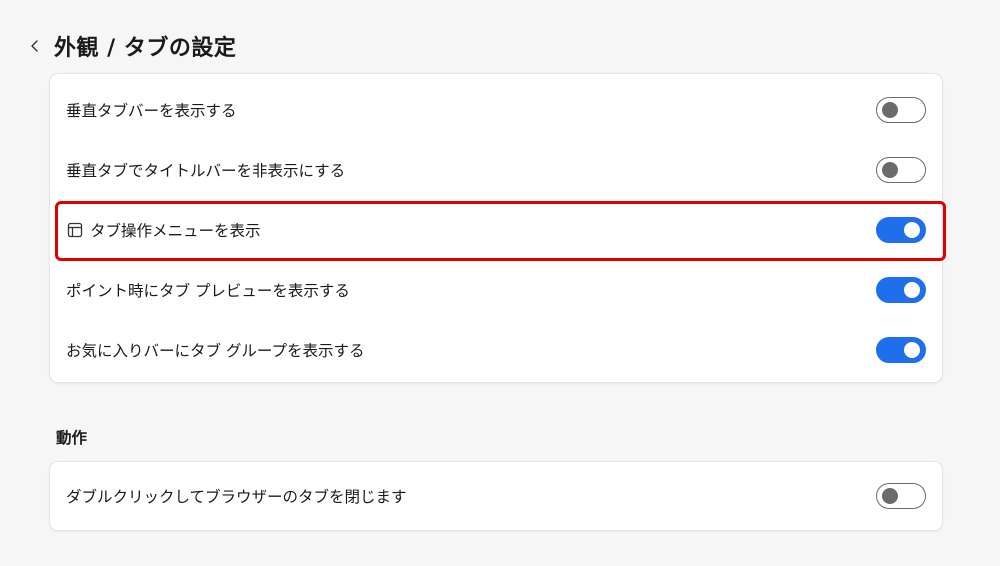  I want to click on row-double-click-close-tab: ダブルクリックしてブラウザーのタブを閉じます, so click(496, 496).